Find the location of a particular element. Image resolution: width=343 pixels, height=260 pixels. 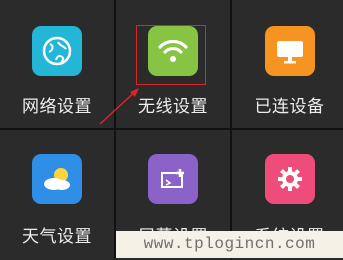

weather-icon is located at coordinates (57, 179).